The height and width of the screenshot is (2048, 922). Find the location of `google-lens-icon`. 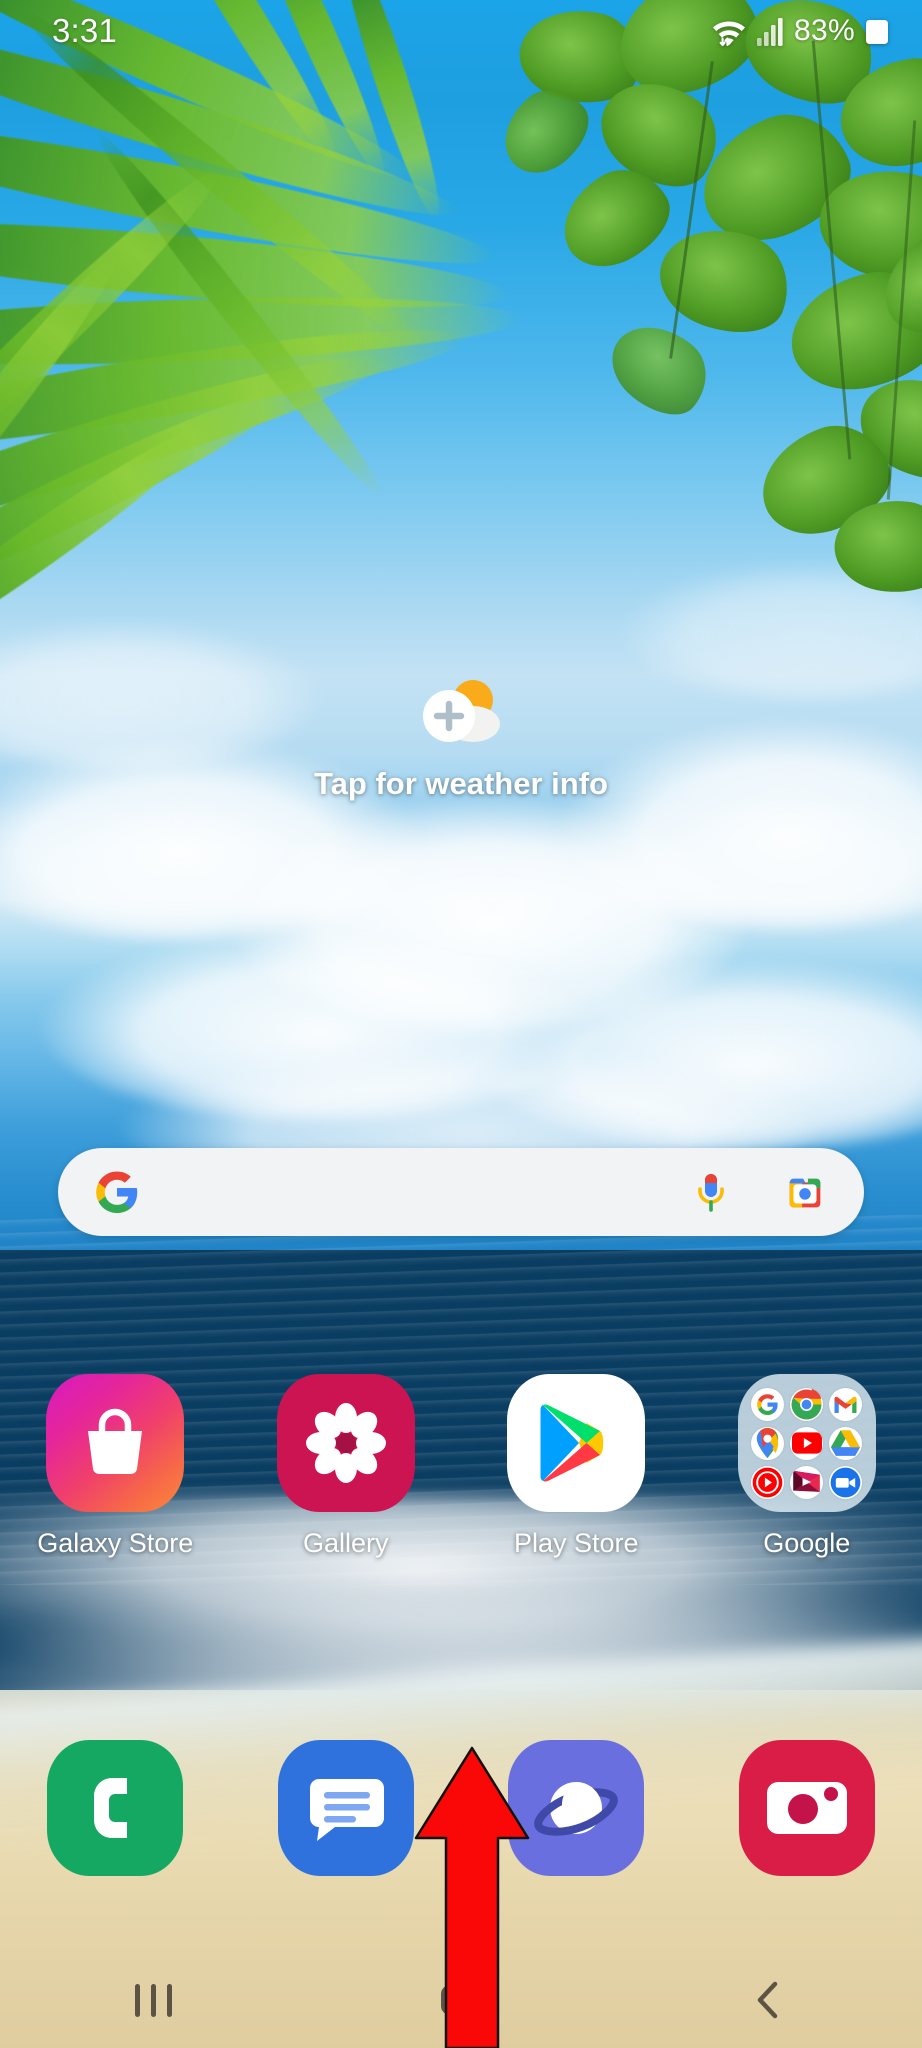

google-lens-icon is located at coordinates (805, 1192).